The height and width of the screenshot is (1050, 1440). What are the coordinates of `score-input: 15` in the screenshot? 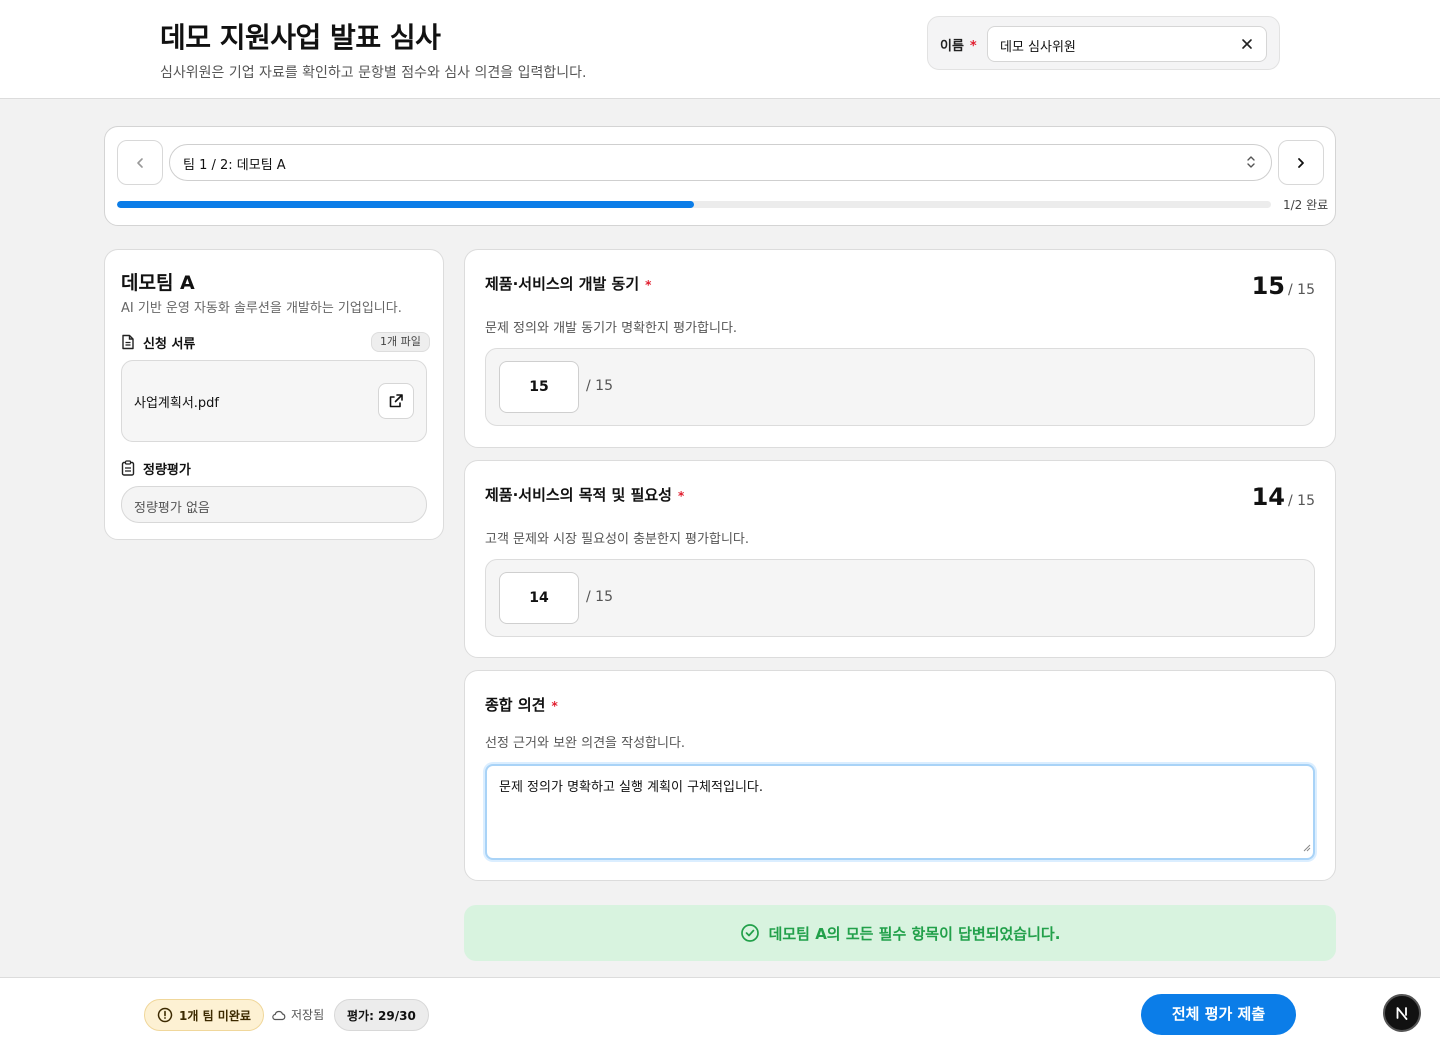 It's located at (539, 387).